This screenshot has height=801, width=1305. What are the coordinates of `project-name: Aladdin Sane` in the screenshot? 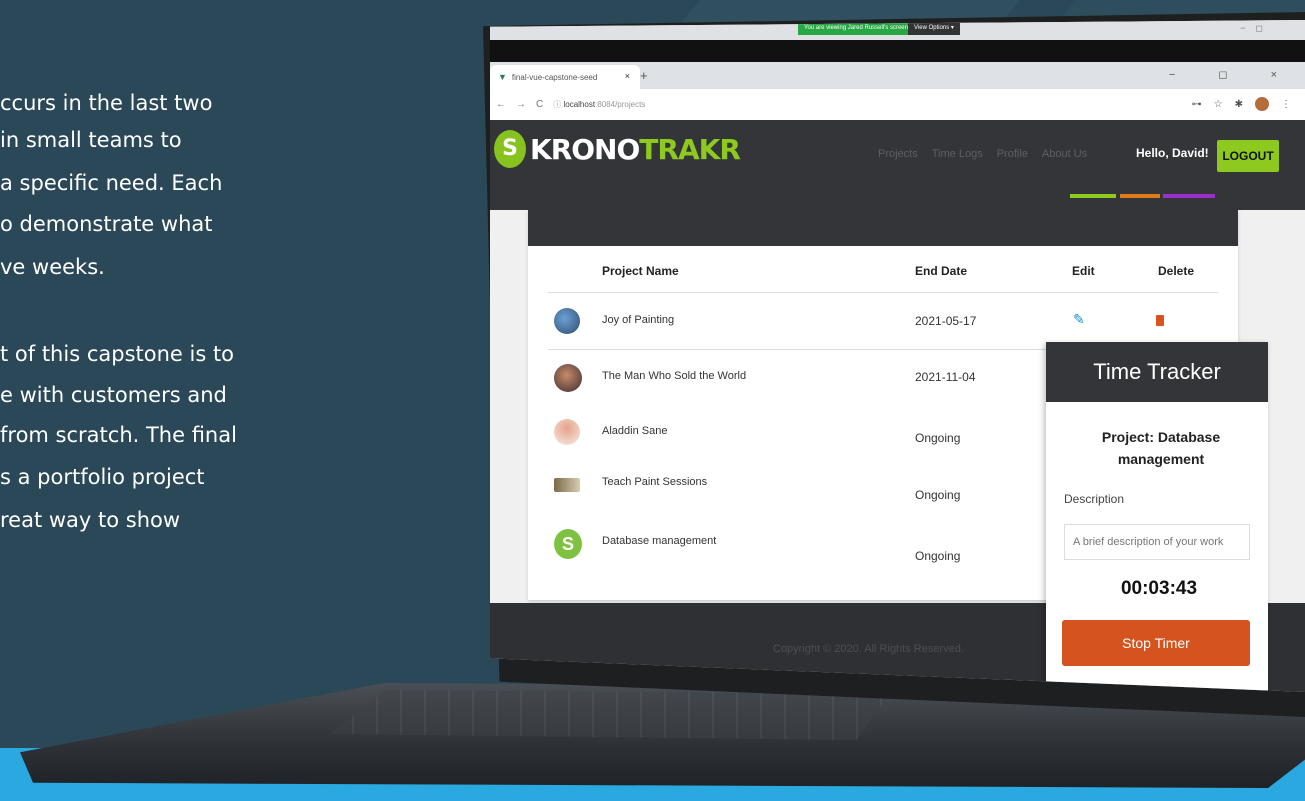 It's located at (635, 431).